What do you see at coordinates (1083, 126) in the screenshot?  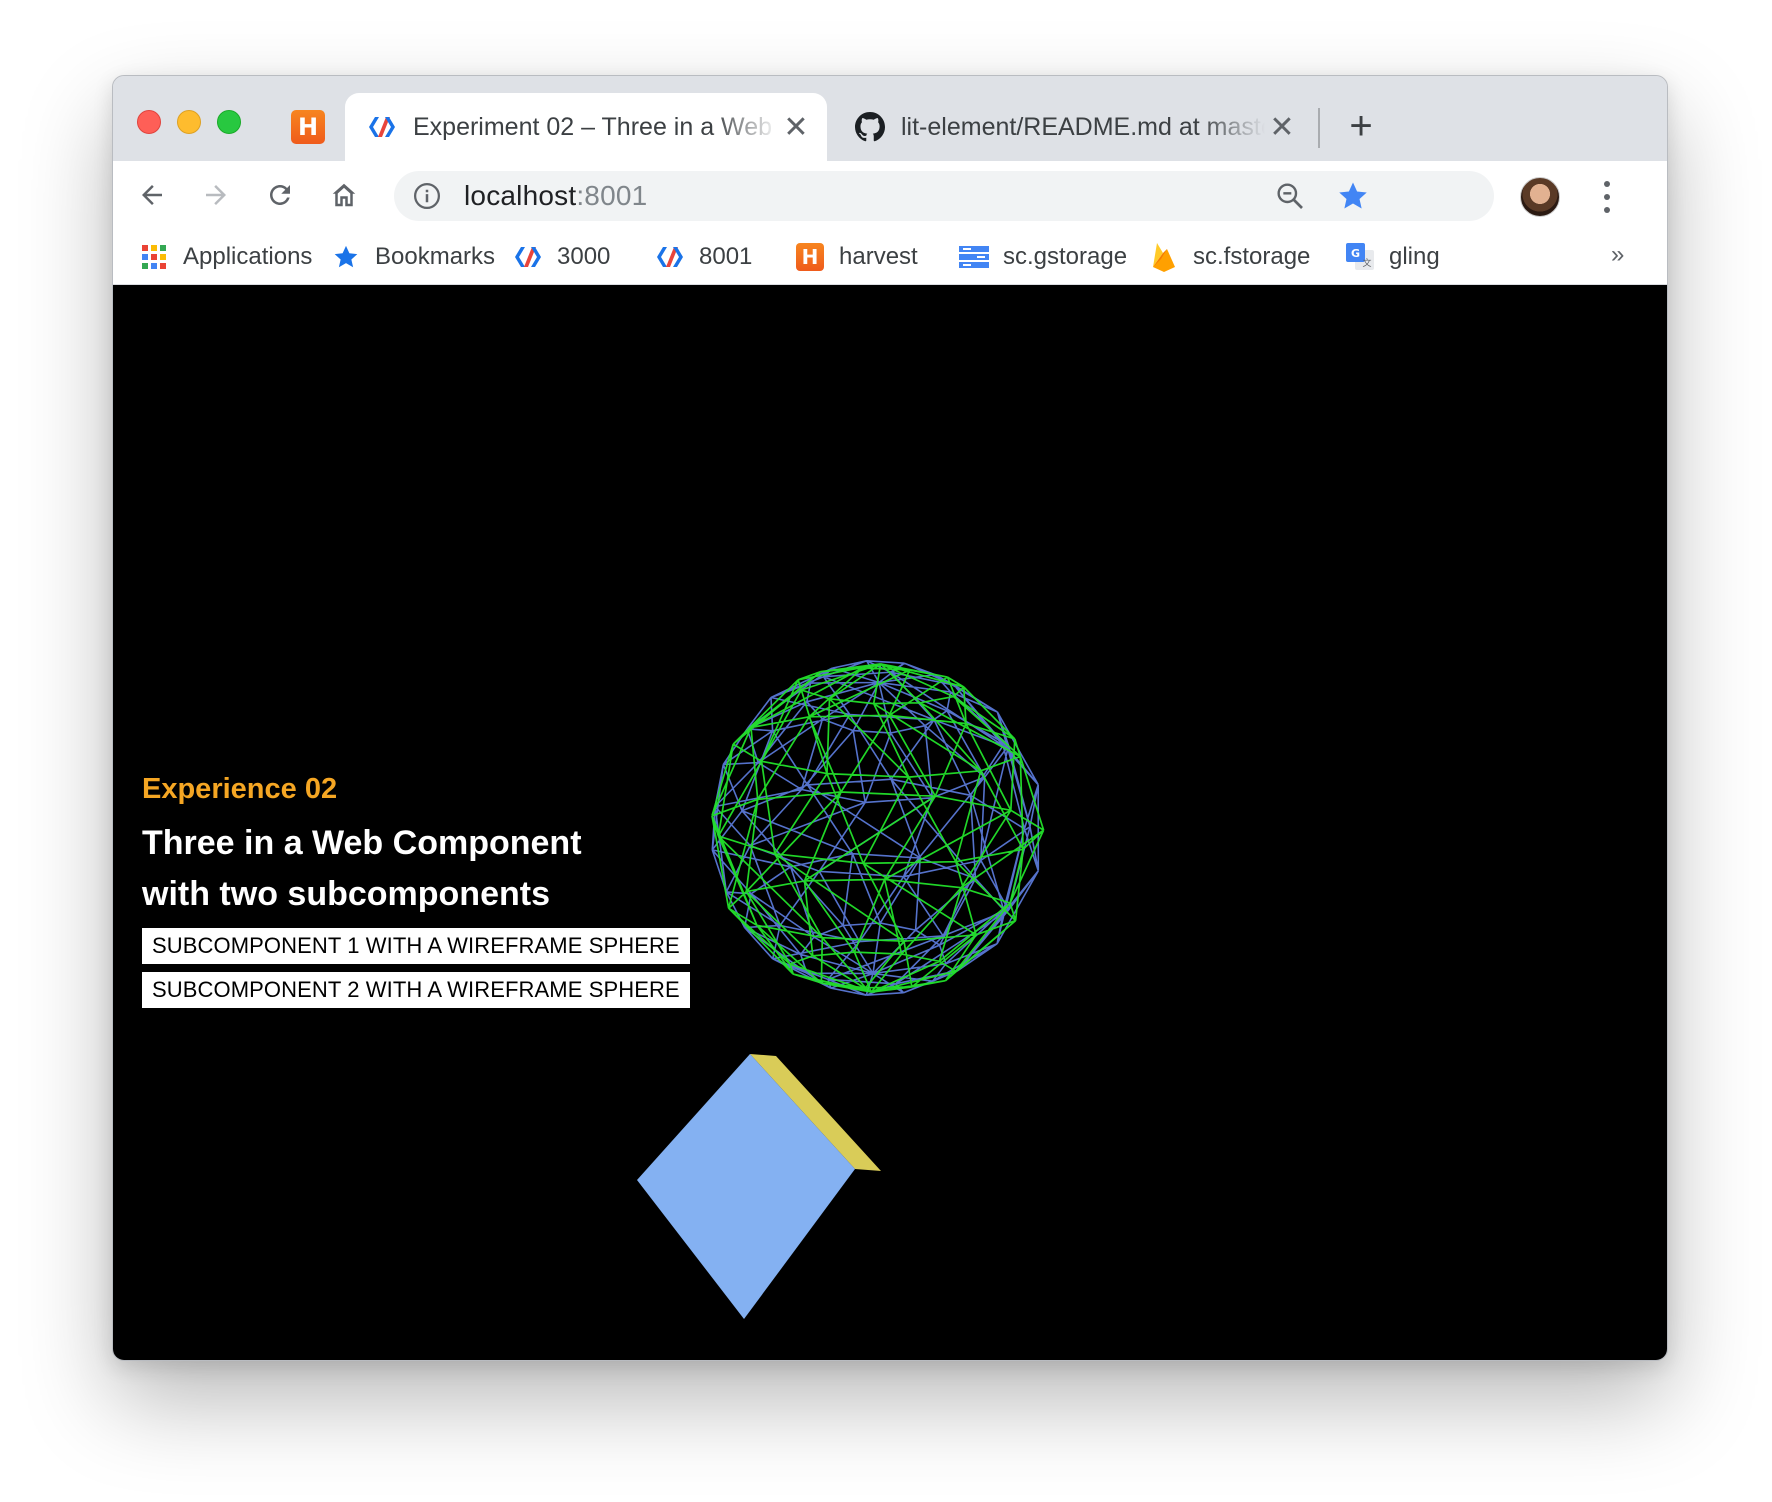 I see `tab-title: lit-element/README.md at master` at bounding box center [1083, 126].